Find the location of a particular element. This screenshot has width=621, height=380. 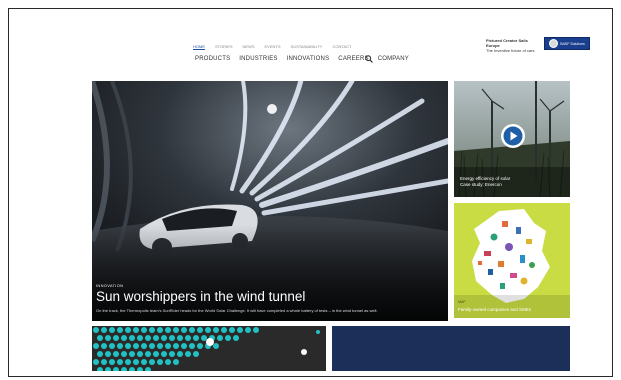

video-tile-caption: Energy efficiency of solar Case study is located at coordinates (500, 182).